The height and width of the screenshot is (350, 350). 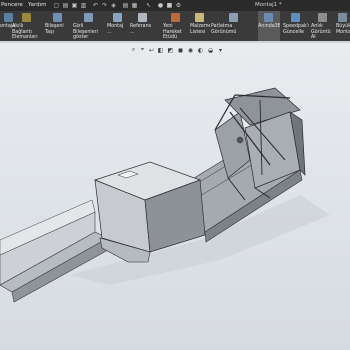 What do you see at coordinates (342, 17) in the screenshot?
I see `large-assembly-icon` at bounding box center [342, 17].